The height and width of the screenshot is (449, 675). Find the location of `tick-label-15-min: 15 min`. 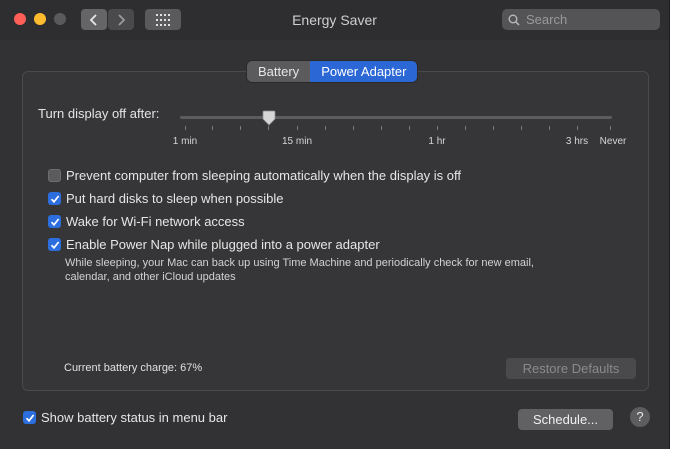

tick-label-15-min: 15 min is located at coordinates (297, 141).